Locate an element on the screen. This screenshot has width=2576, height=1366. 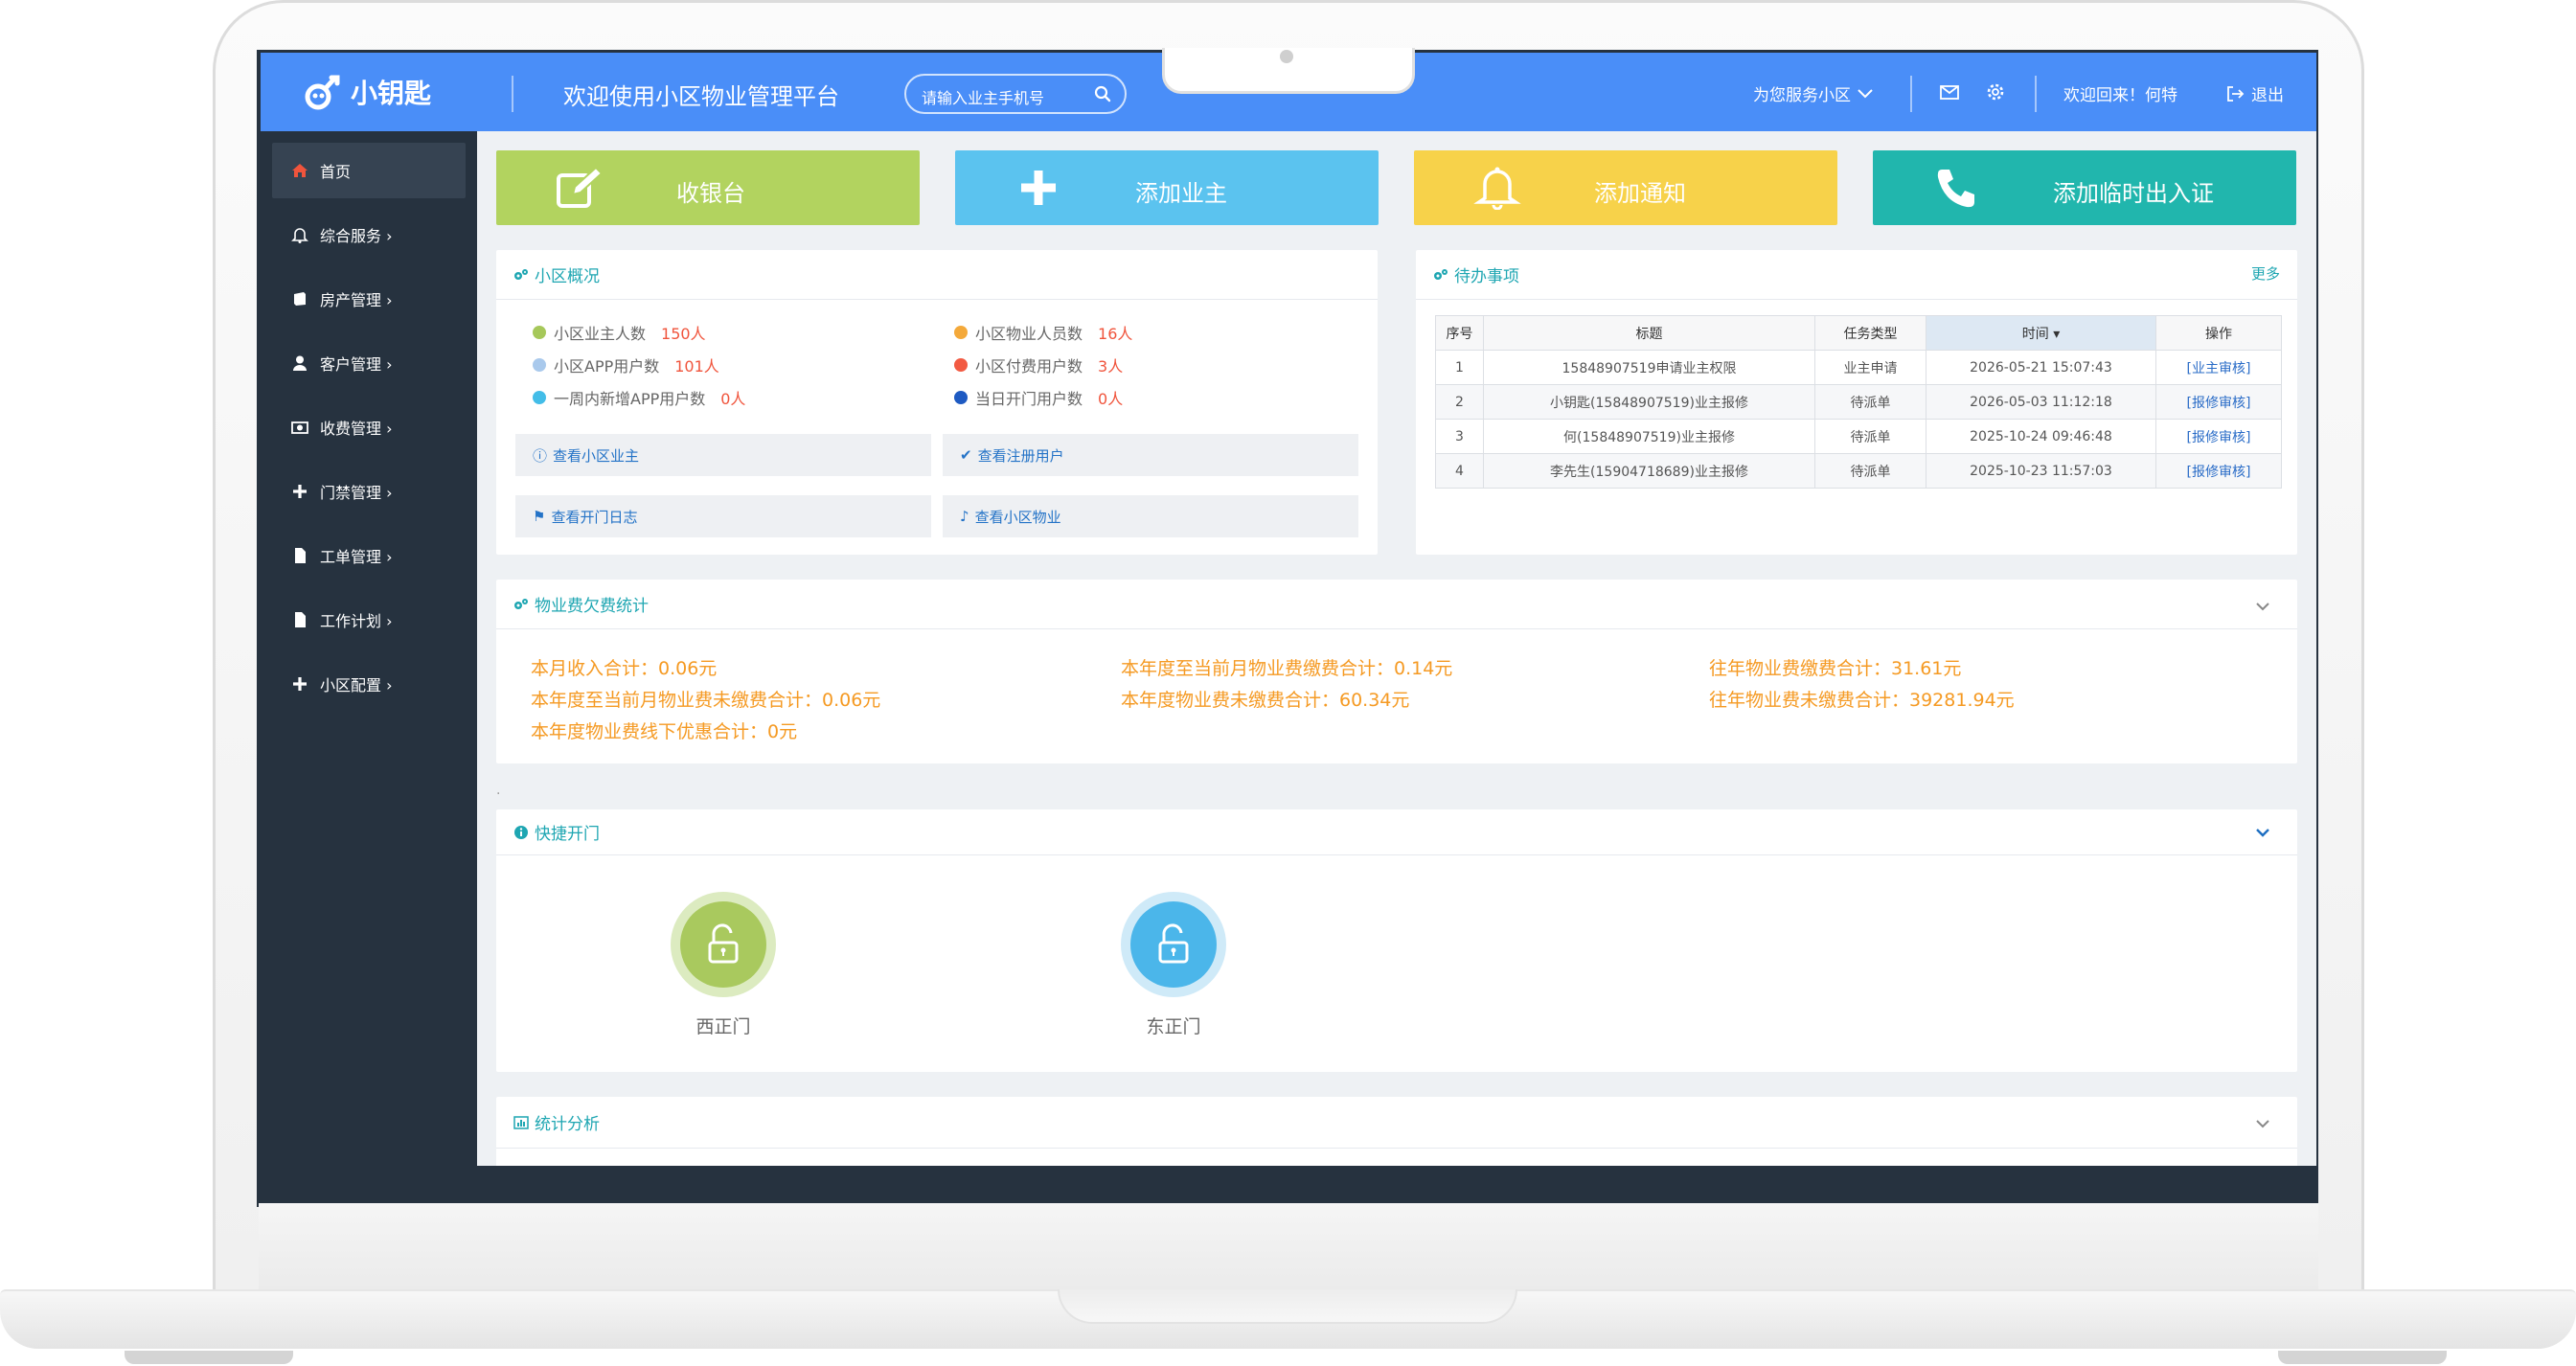
add-notice-button: 添加通知 is located at coordinates (1626, 187).